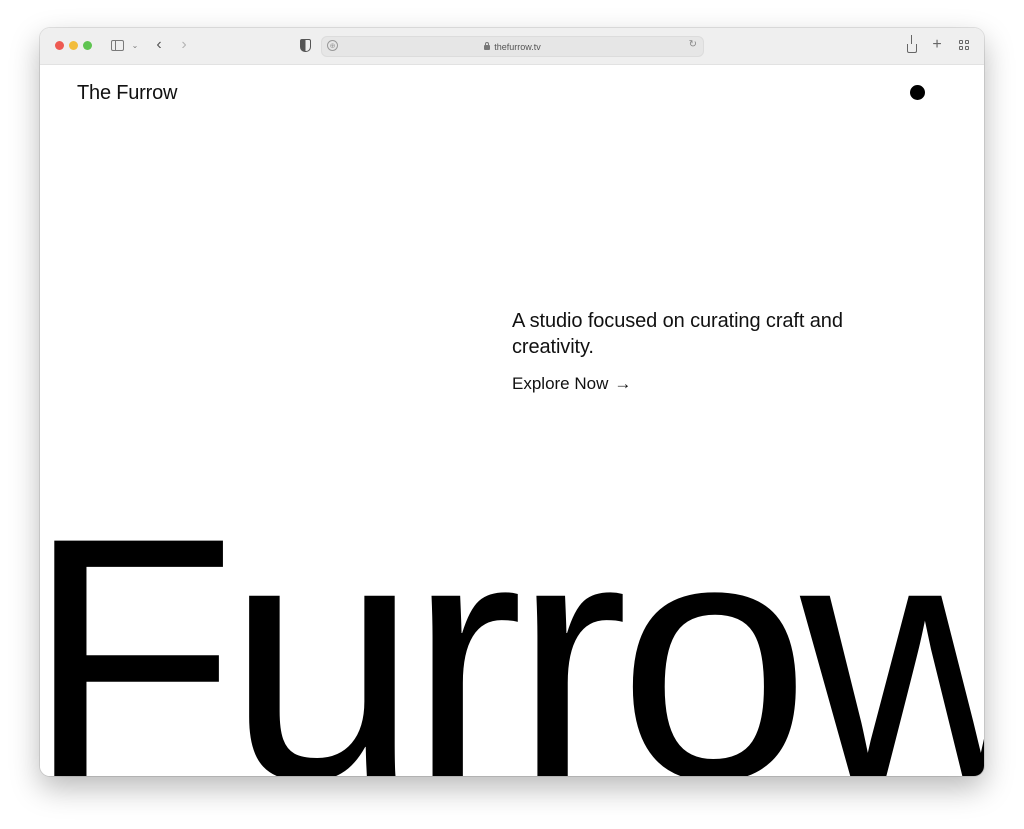 The width and height of the screenshot is (1024, 829). I want to click on sidebar-icon, so click(117, 45).